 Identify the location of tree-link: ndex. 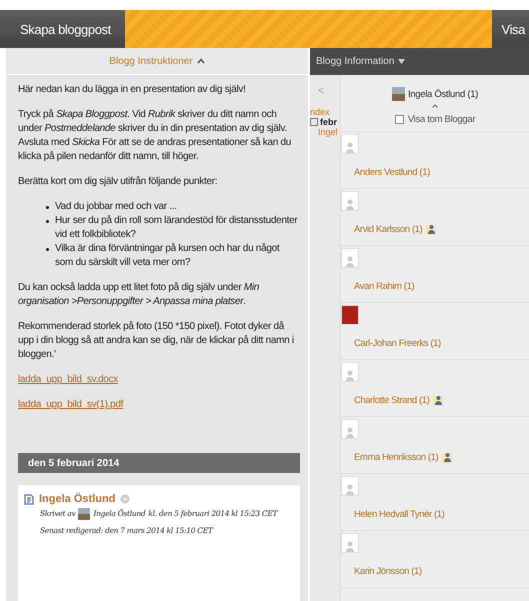
(320, 112).